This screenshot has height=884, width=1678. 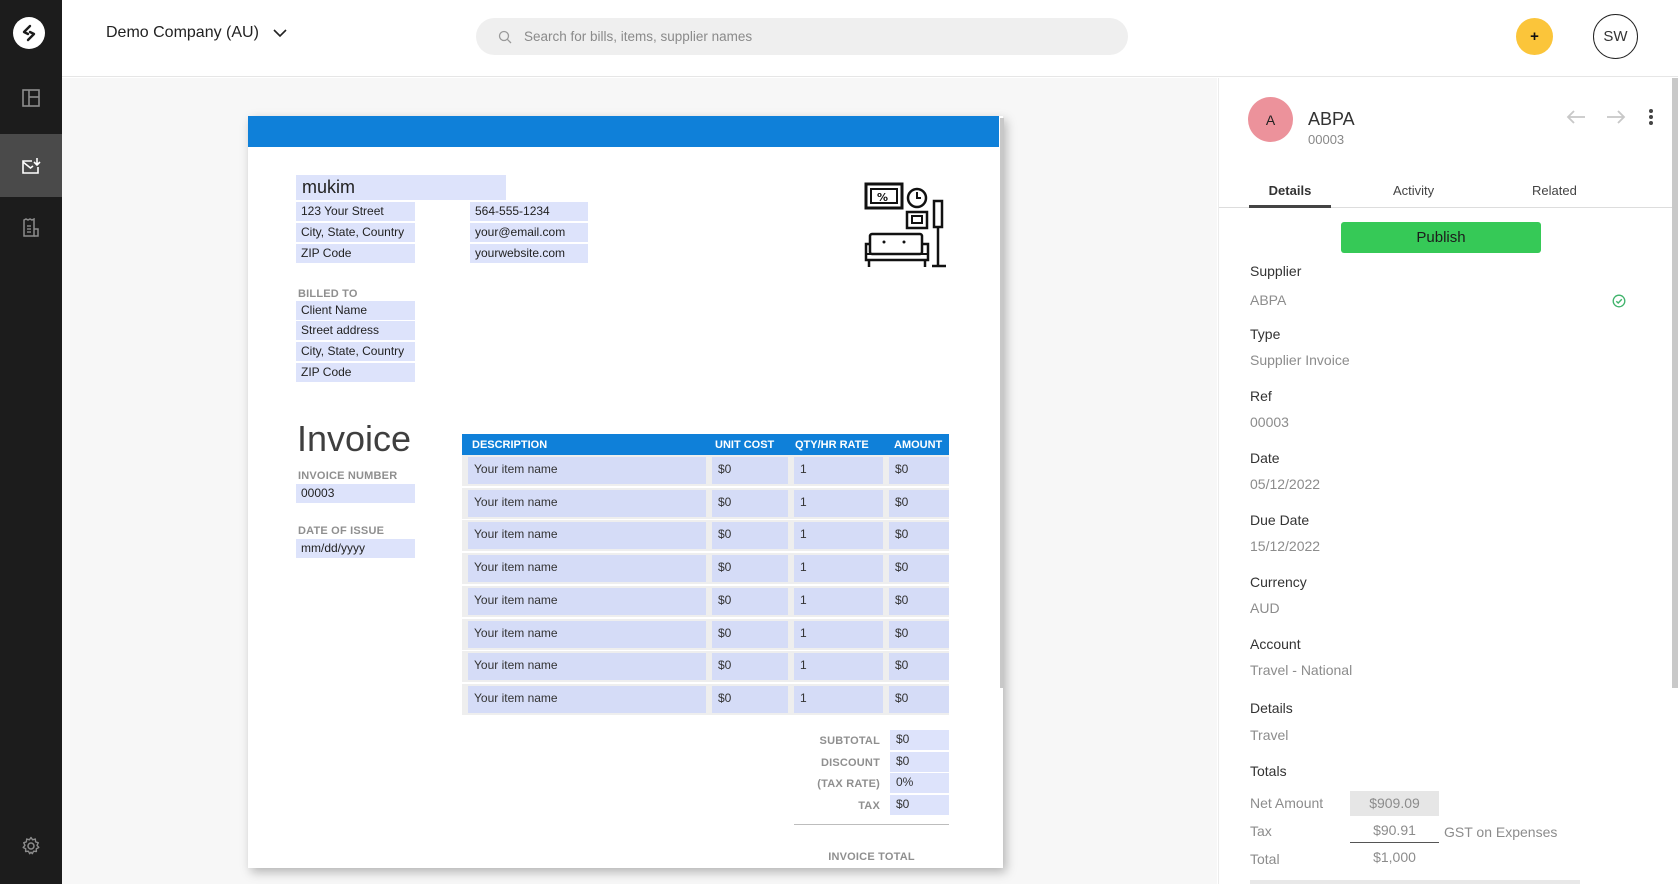 What do you see at coordinates (1285, 546) in the screenshot?
I see `due-date-value: 15/12/2022` at bounding box center [1285, 546].